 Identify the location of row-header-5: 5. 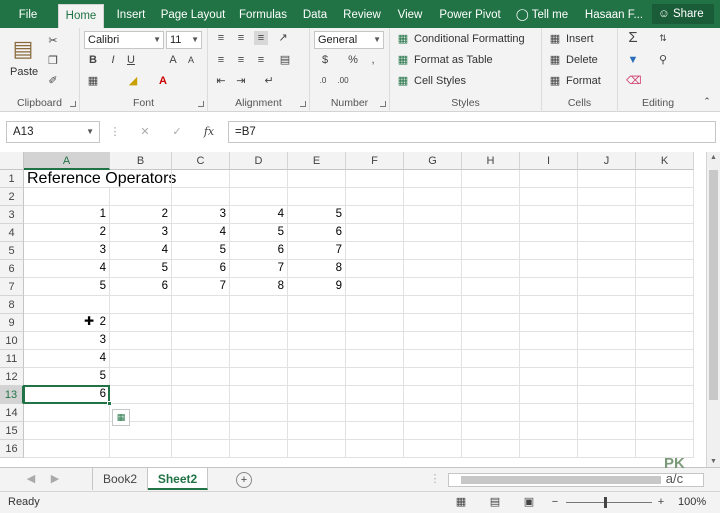
(12, 251).